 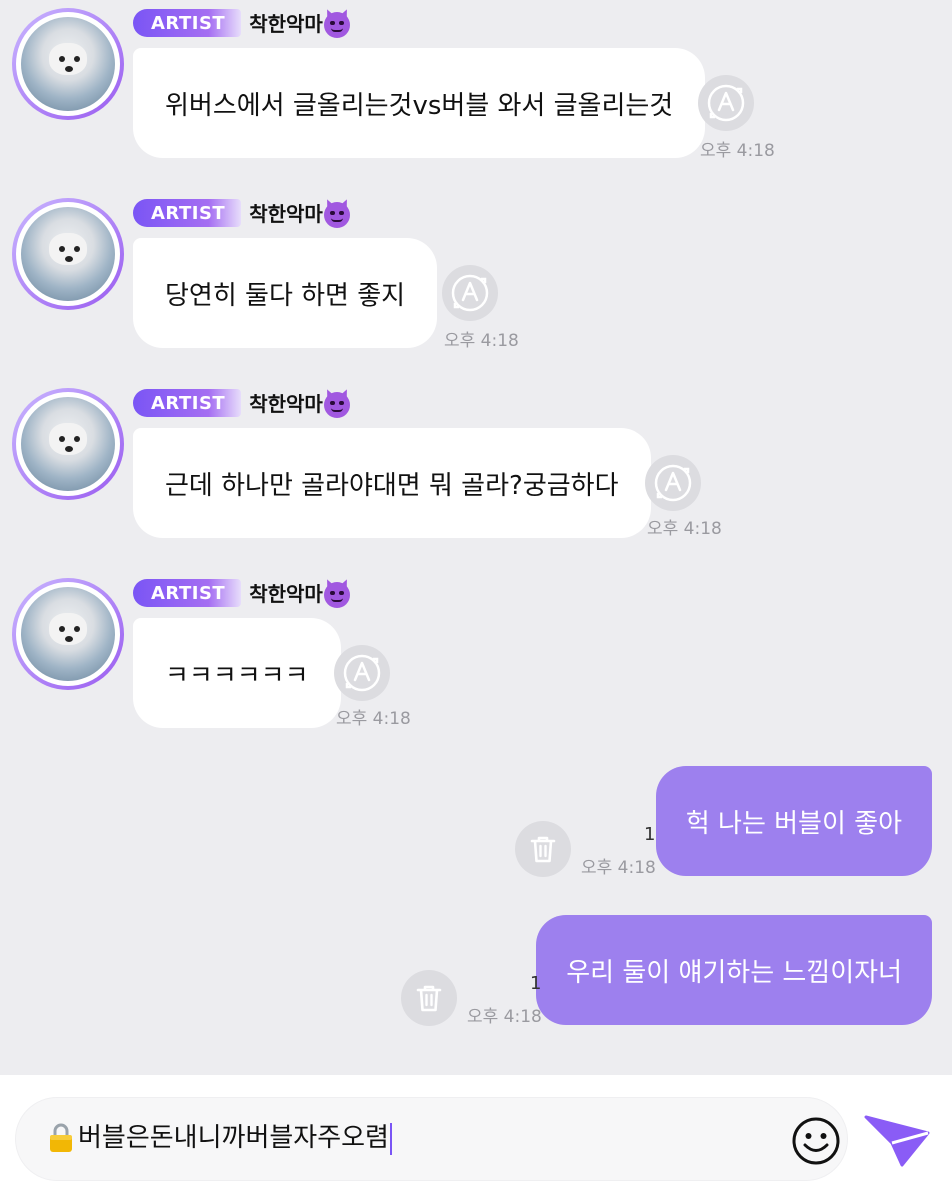 What do you see at coordinates (61, 1137) in the screenshot?
I see `lock-icon` at bounding box center [61, 1137].